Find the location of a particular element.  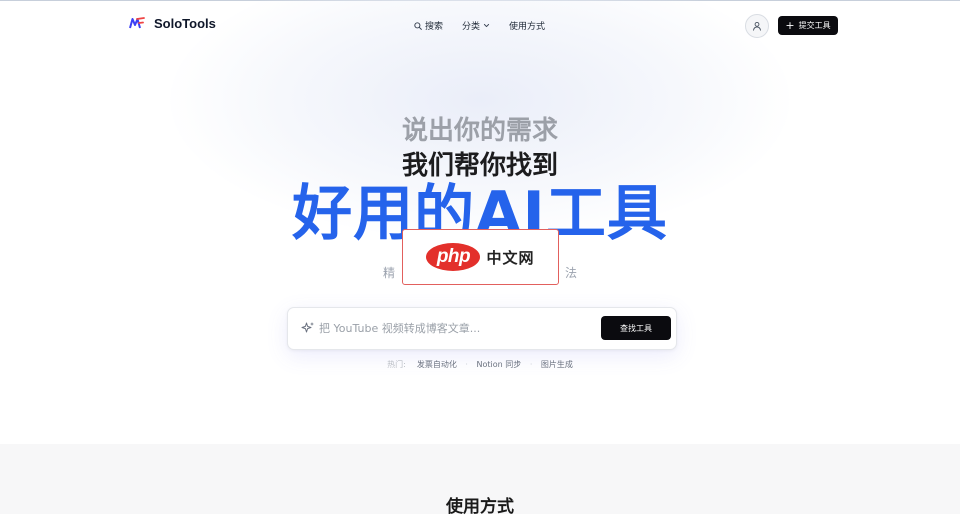

watermark-text: 中文网 is located at coordinates (510, 257).